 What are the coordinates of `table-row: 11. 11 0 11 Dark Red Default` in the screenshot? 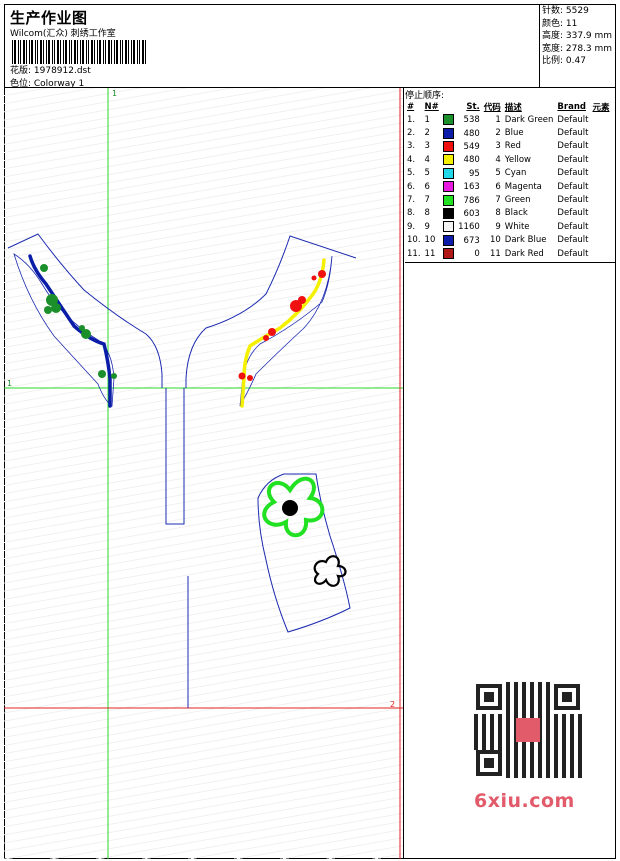 It's located at (508, 253).